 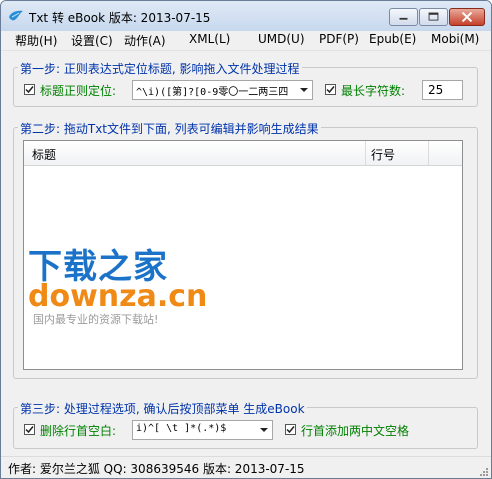 What do you see at coordinates (120, 18) in the screenshot?
I see `window-title: Txt 转 eBook 版本: 2013-07-15` at bounding box center [120, 18].